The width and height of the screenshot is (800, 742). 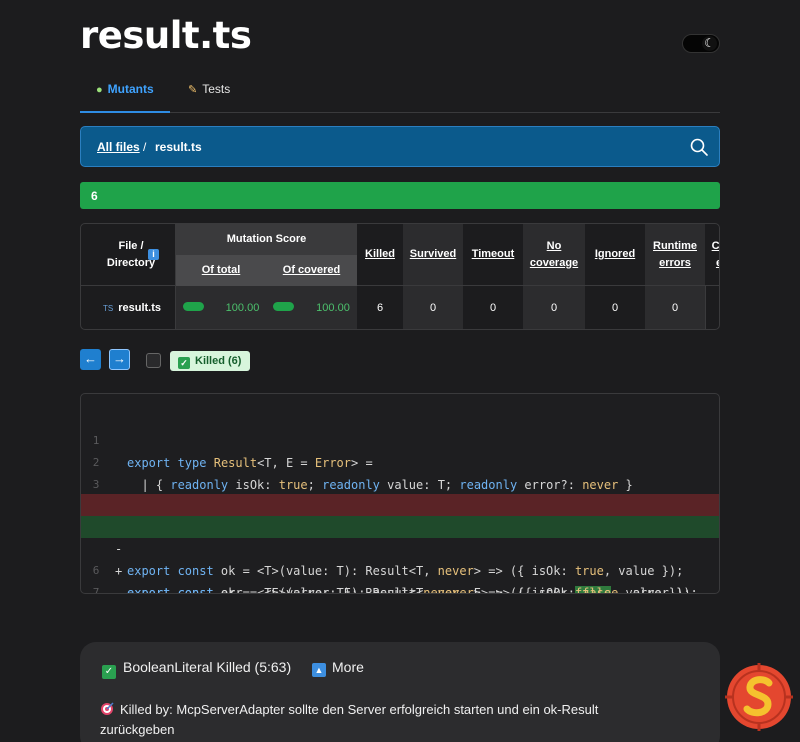 What do you see at coordinates (319, 670) in the screenshot?
I see `triangle-up-icon: ▲` at bounding box center [319, 670].